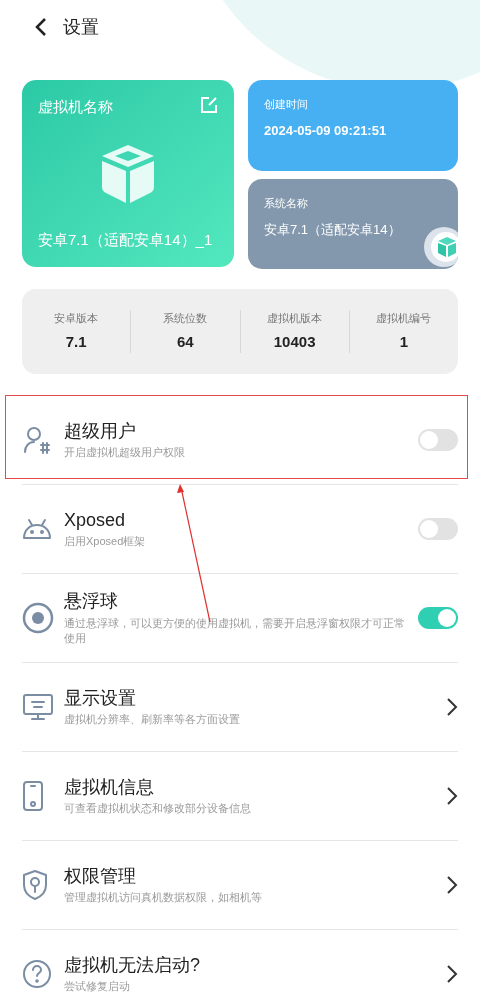 The width and height of the screenshot is (480, 1002). Describe the element at coordinates (37, 974) in the screenshot. I see `help-icon` at that location.